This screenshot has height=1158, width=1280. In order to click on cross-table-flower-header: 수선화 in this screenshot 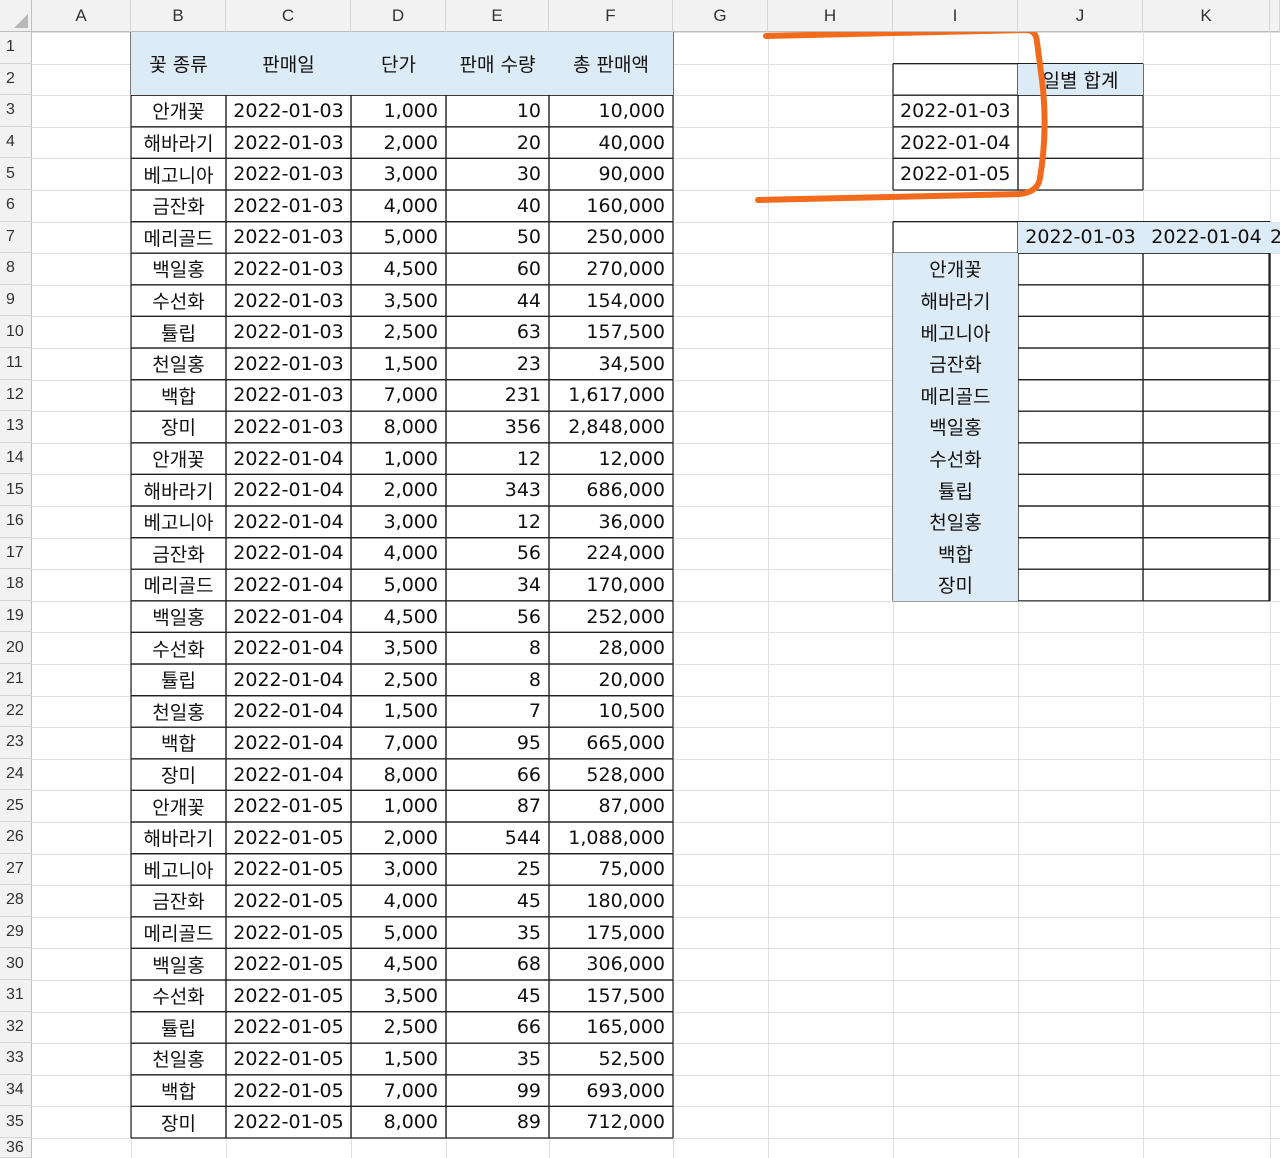, I will do `click(955, 458)`.